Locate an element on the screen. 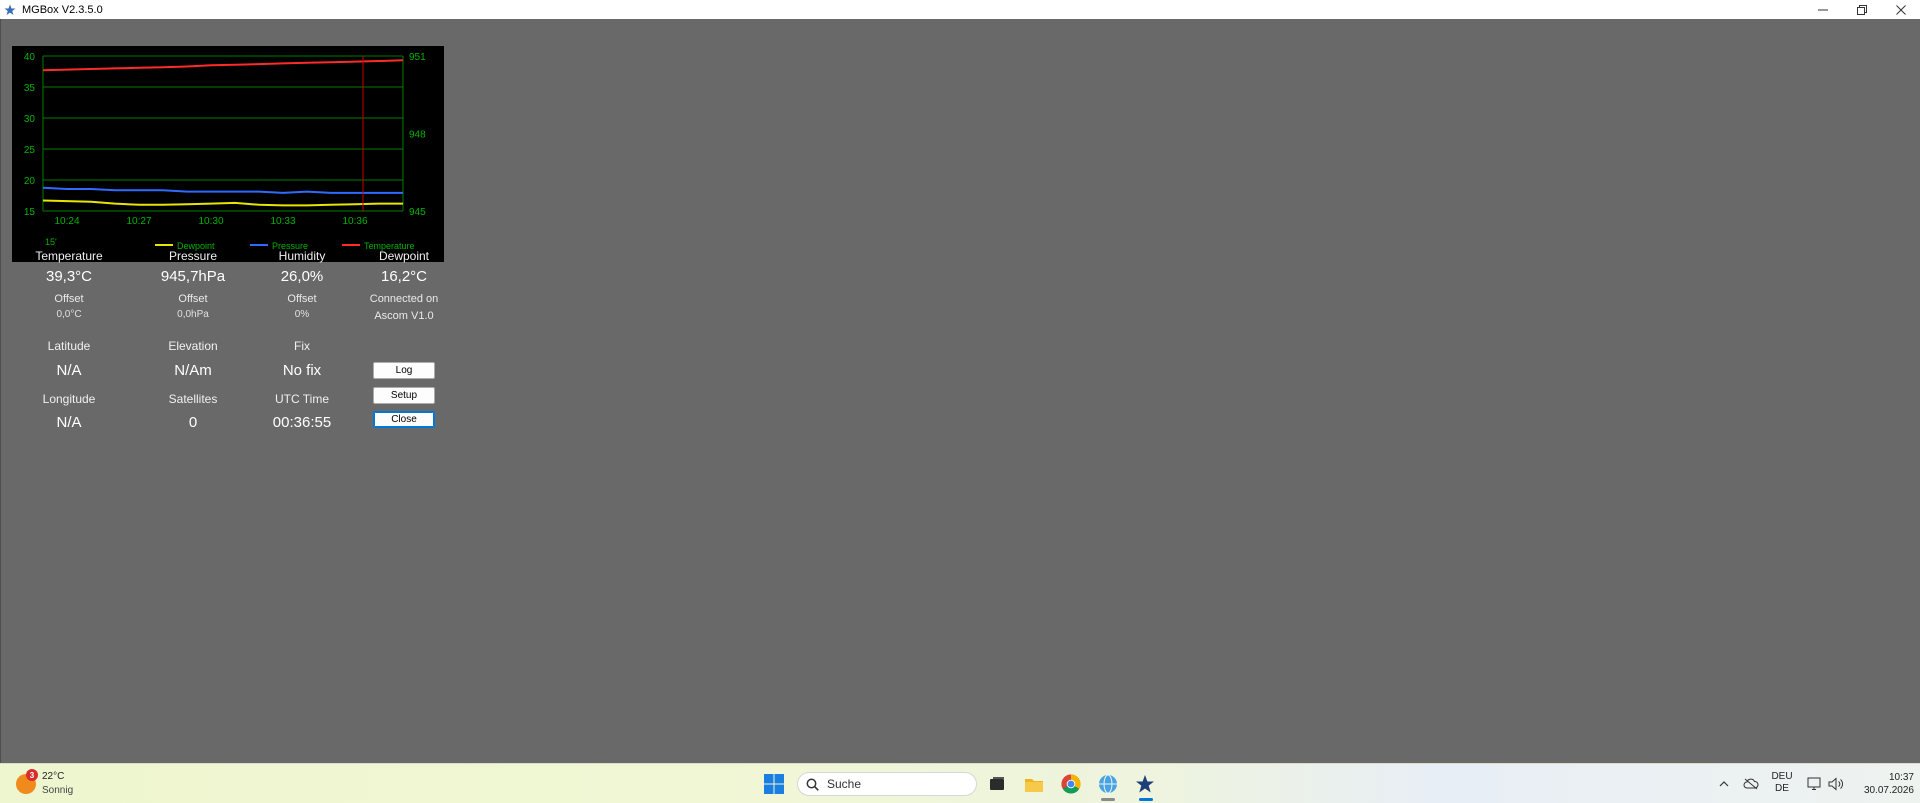 The height and width of the screenshot is (803, 1920). minimize-icon is located at coordinates (1822, 9).